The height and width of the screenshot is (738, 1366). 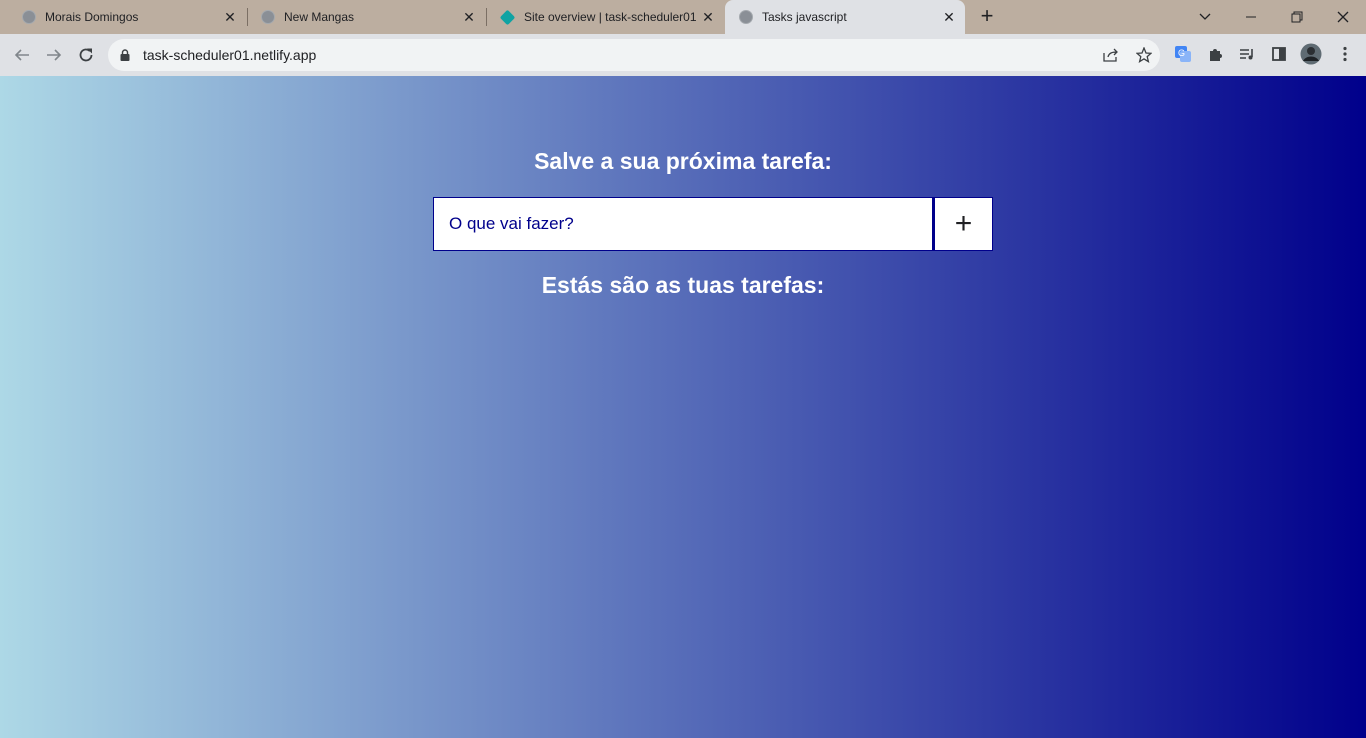 What do you see at coordinates (230, 55) in the screenshot?
I see `url-text: task-scheduler01.netlify.app` at bounding box center [230, 55].